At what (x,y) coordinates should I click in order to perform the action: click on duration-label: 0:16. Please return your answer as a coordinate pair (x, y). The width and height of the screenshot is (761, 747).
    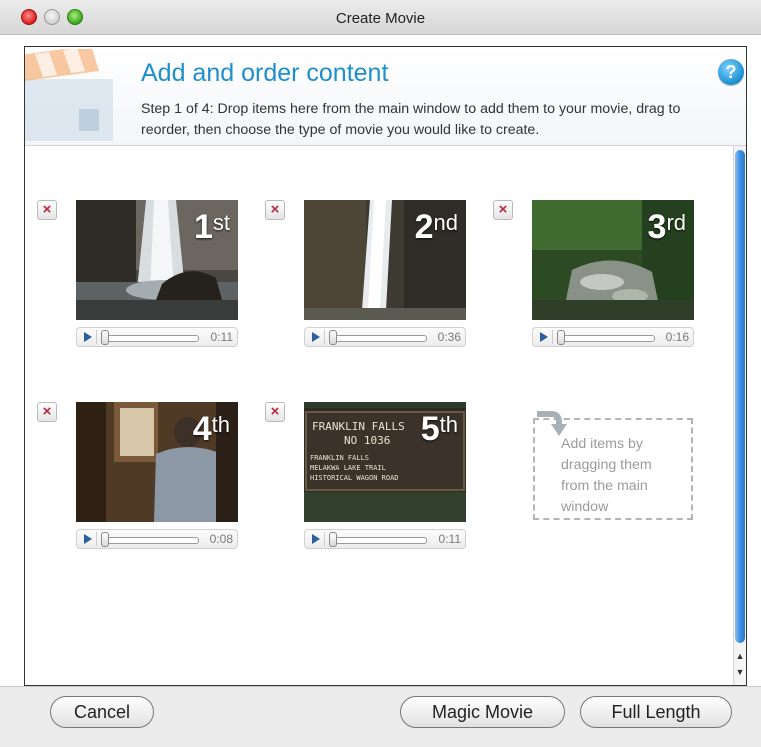
    Looking at the image, I should click on (677, 337).